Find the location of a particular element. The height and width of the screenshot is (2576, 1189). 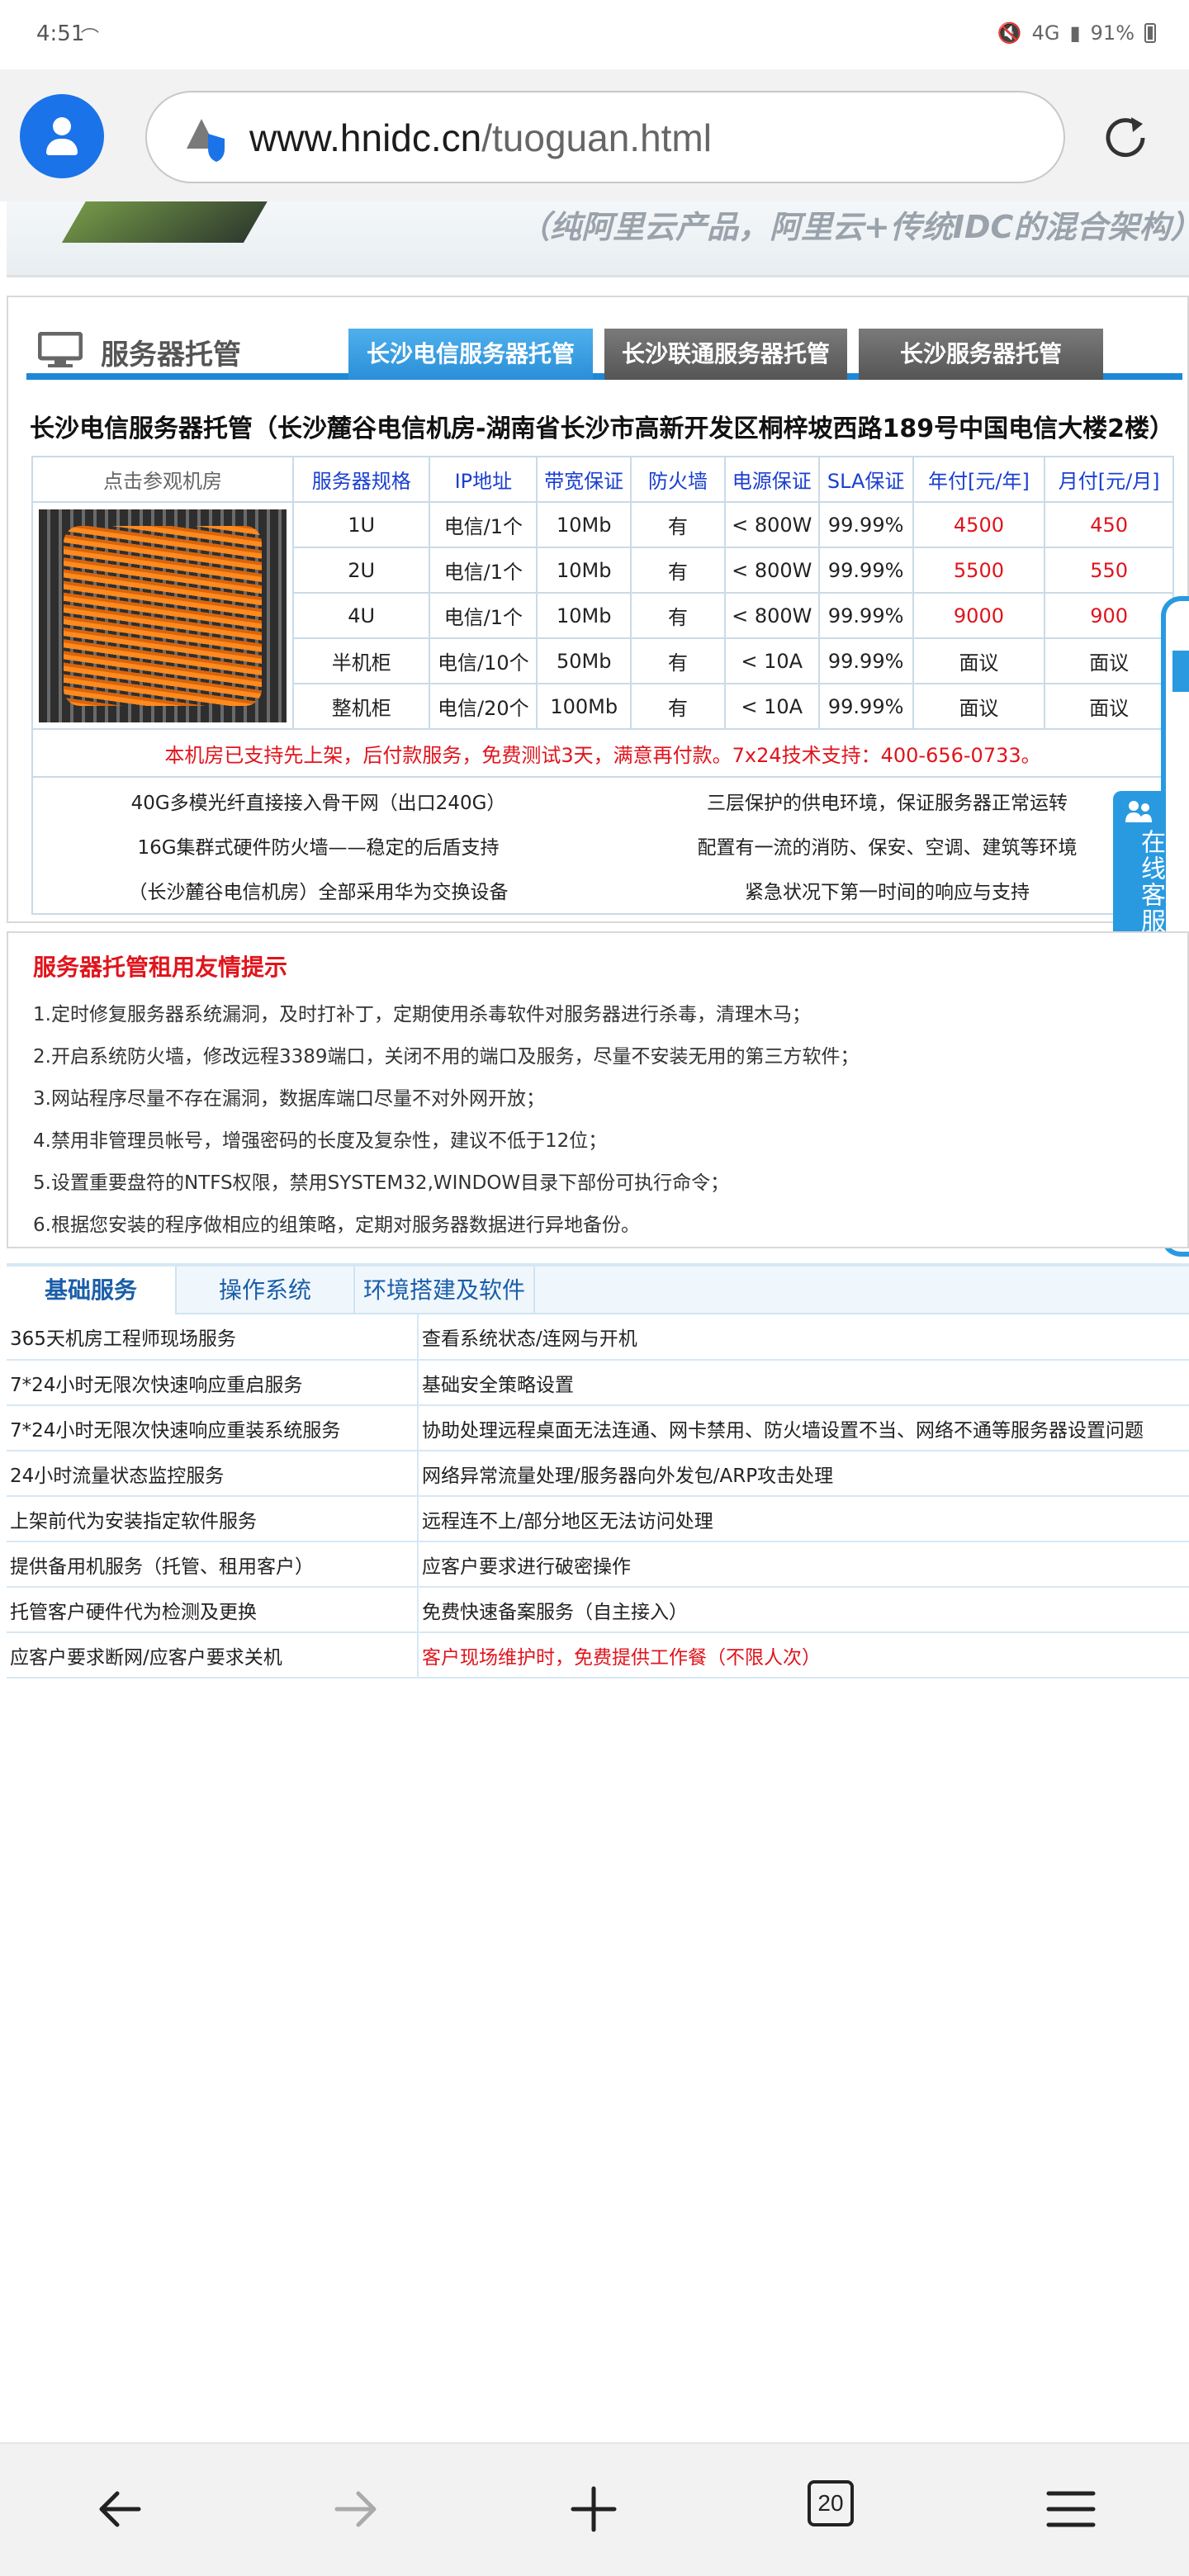

datacenter-photo-cell is located at coordinates (162, 615).